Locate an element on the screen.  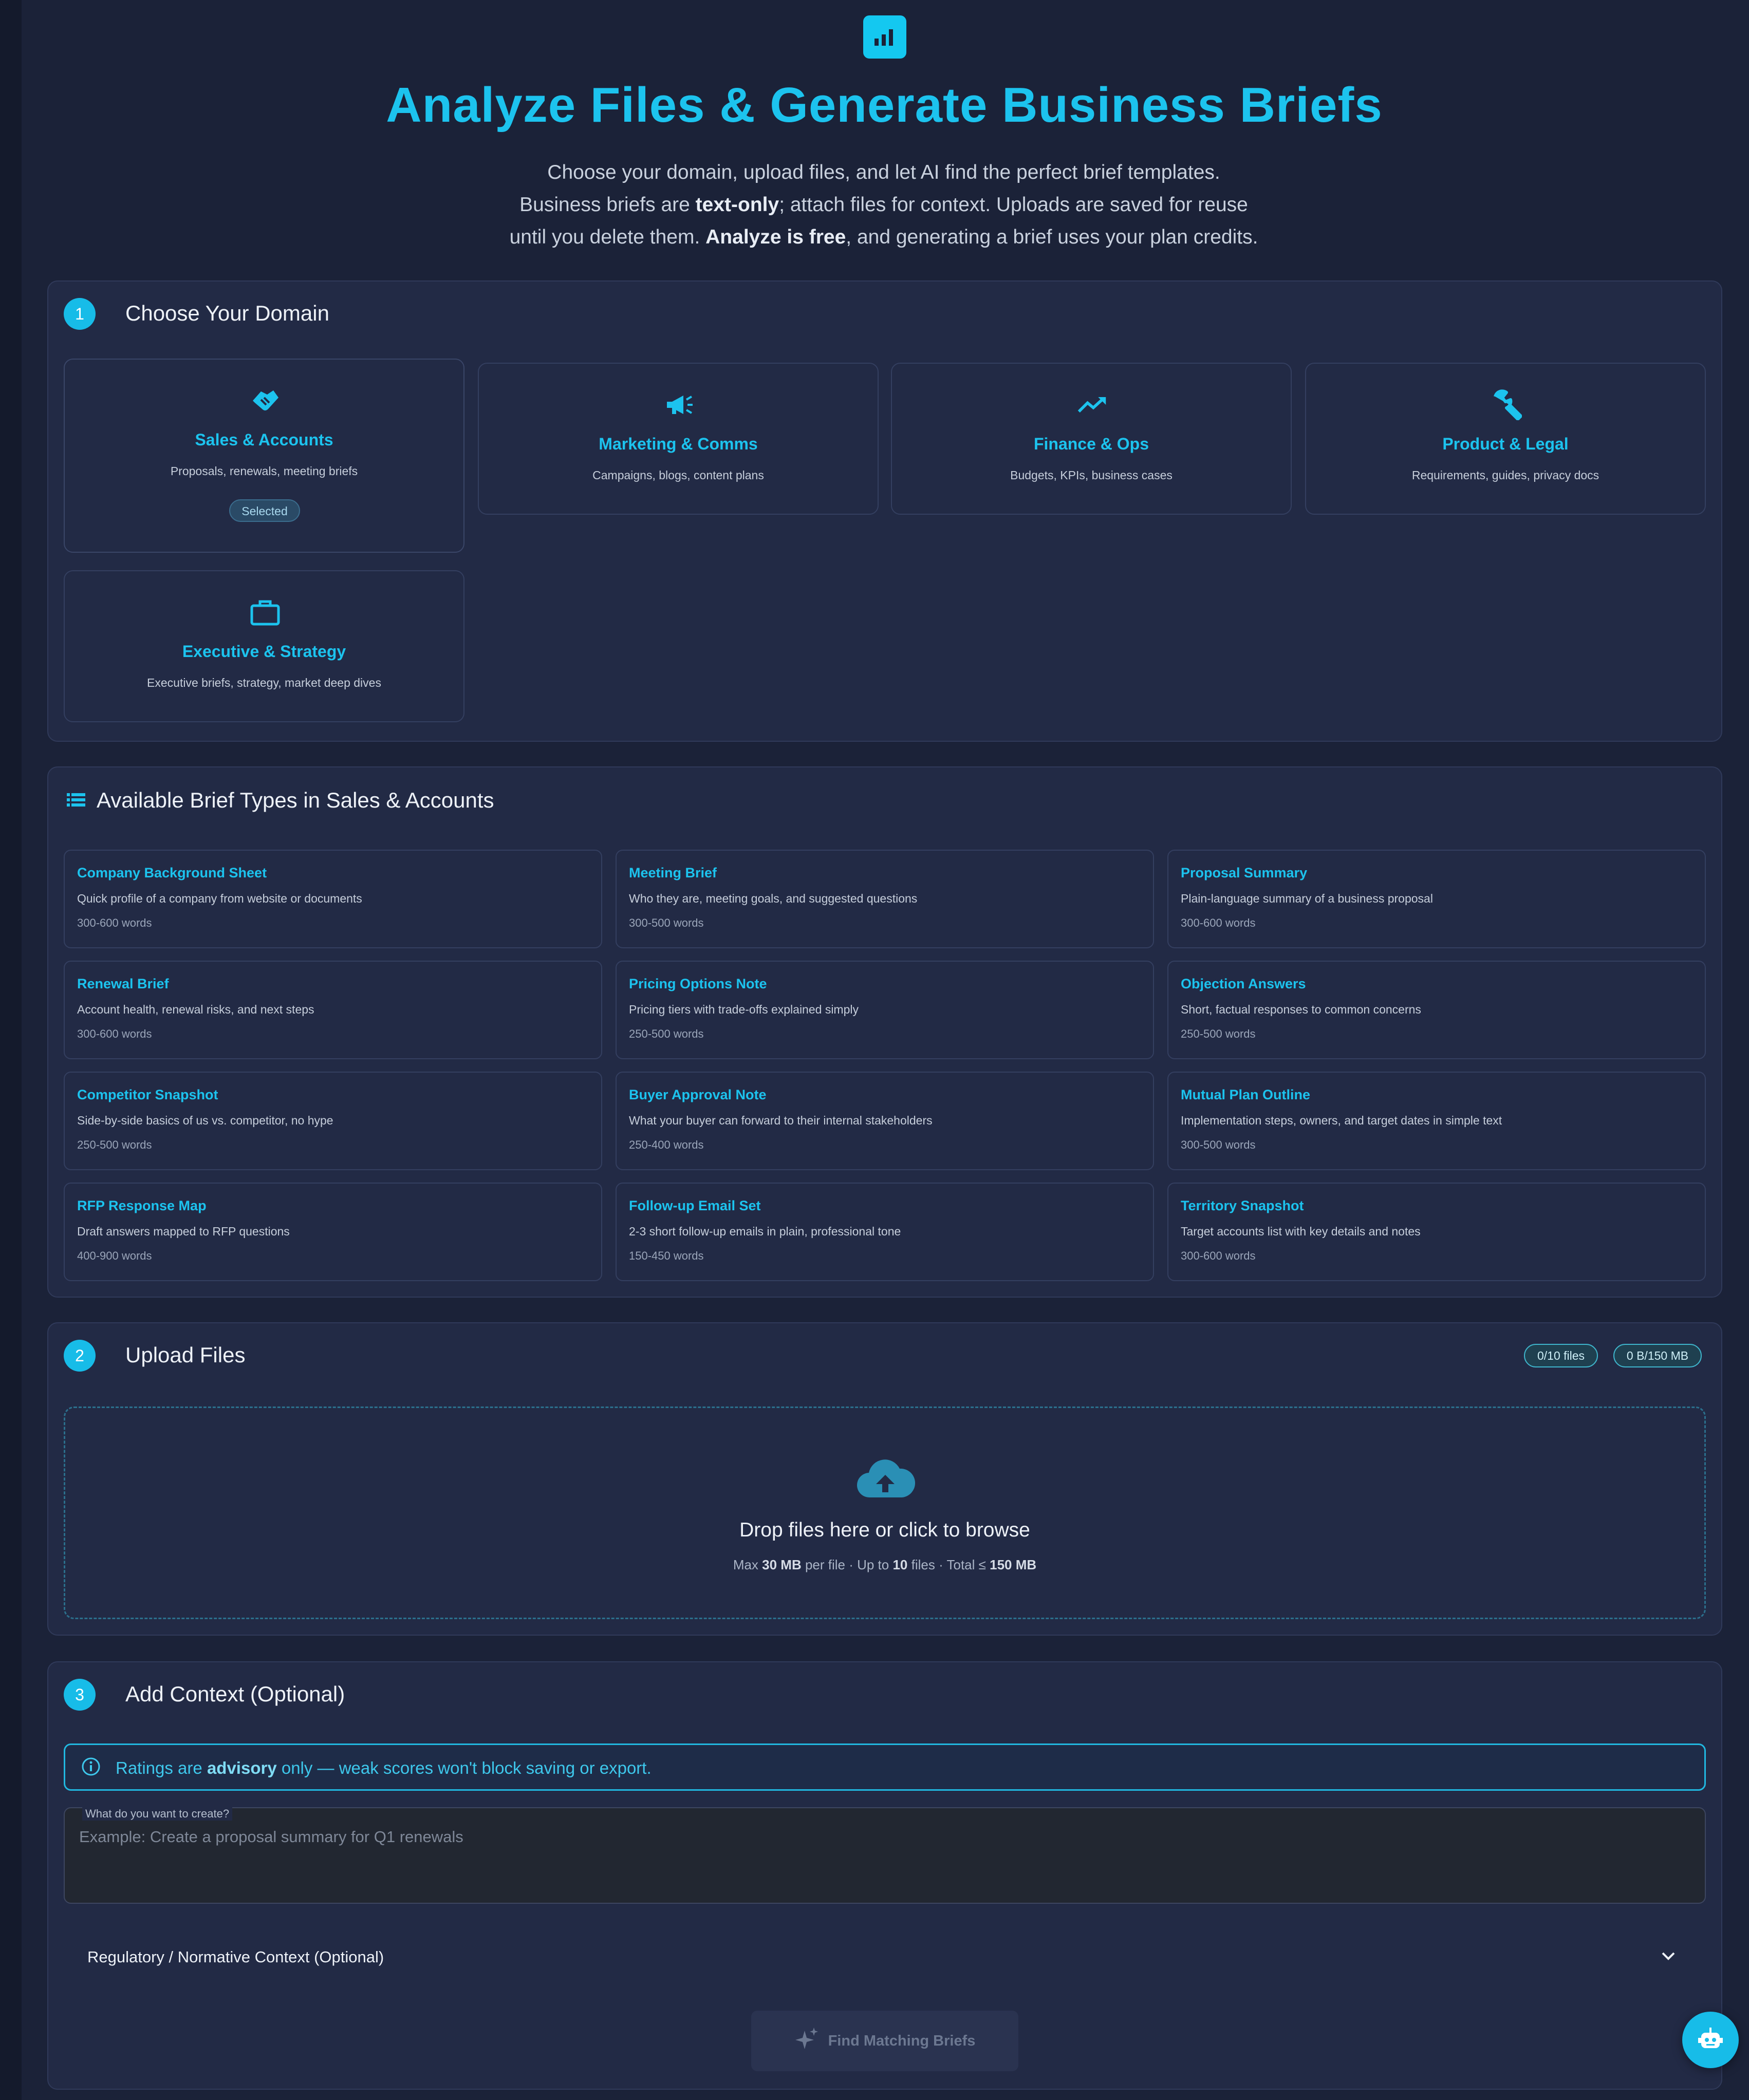
step-number: 3 is located at coordinates (80, 1695).